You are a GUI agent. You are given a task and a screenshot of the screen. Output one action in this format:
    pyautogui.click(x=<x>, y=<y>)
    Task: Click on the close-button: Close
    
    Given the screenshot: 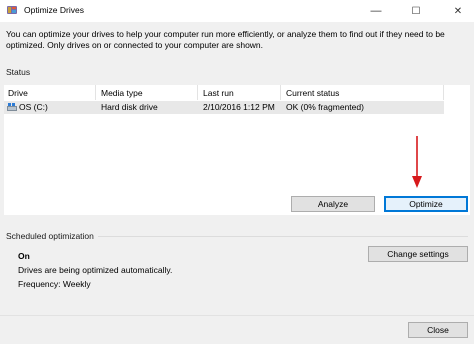 What is the action you would take?
    pyautogui.click(x=438, y=330)
    